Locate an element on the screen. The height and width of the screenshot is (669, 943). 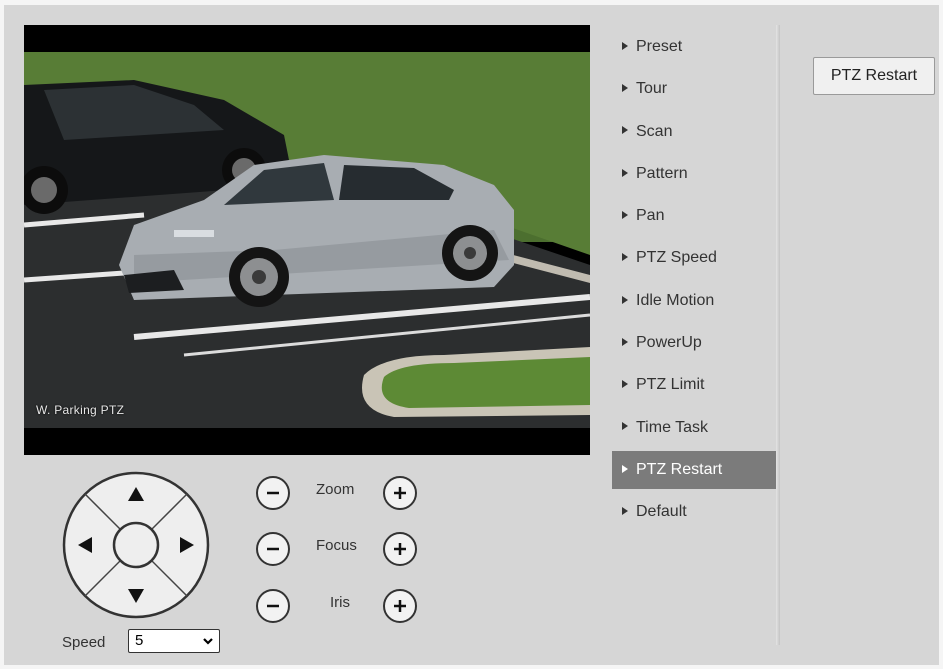
menu-item-label: Time Task is located at coordinates (672, 427).